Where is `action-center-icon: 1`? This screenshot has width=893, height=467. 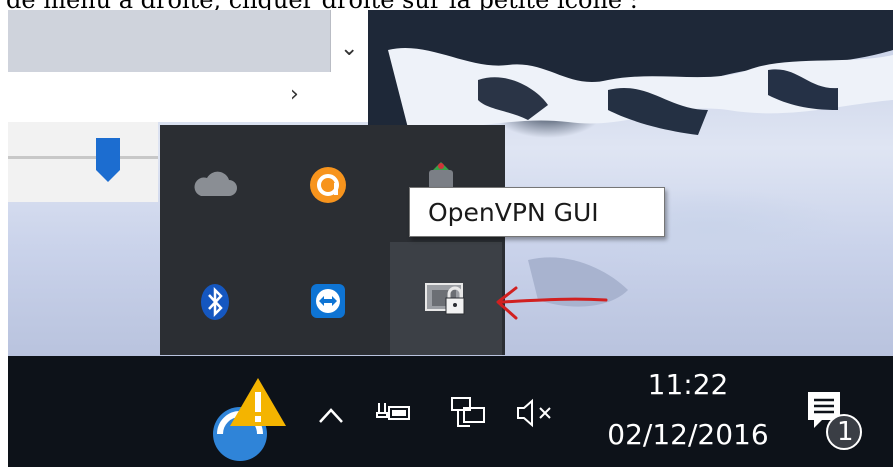 action-center-icon: 1 is located at coordinates (834, 419).